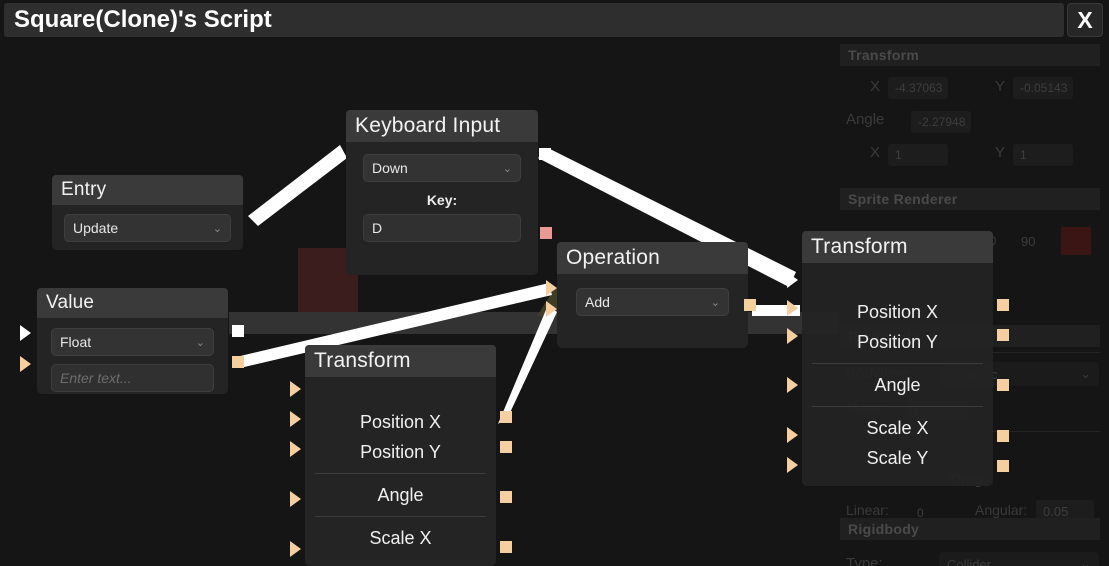 The image size is (1109, 566). Describe the element at coordinates (897, 342) in the screenshot. I see `transform-set-row-position-y: Position Y` at that location.